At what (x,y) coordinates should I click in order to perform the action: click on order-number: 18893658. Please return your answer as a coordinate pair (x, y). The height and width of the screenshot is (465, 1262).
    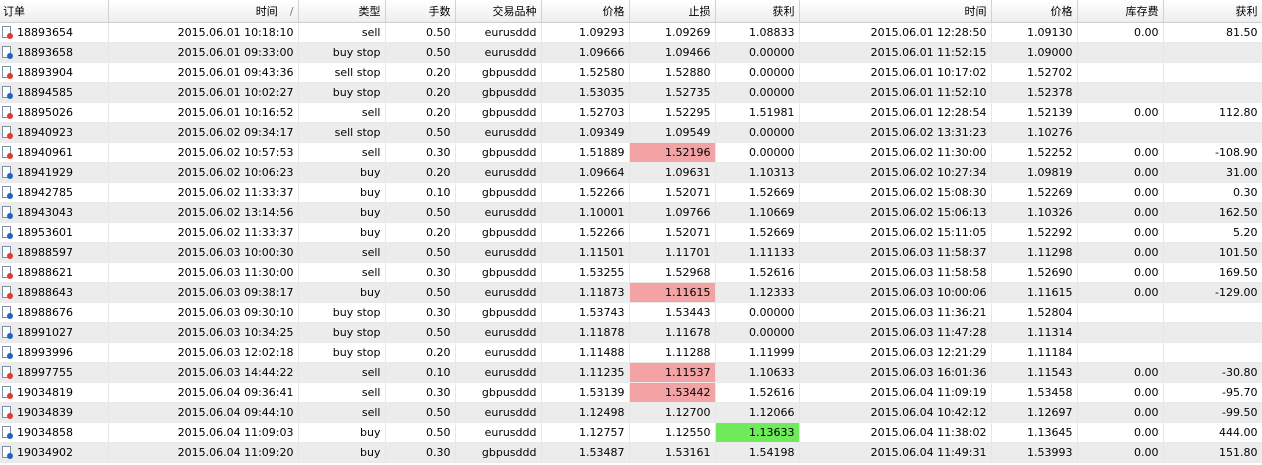
    Looking at the image, I should click on (45, 52).